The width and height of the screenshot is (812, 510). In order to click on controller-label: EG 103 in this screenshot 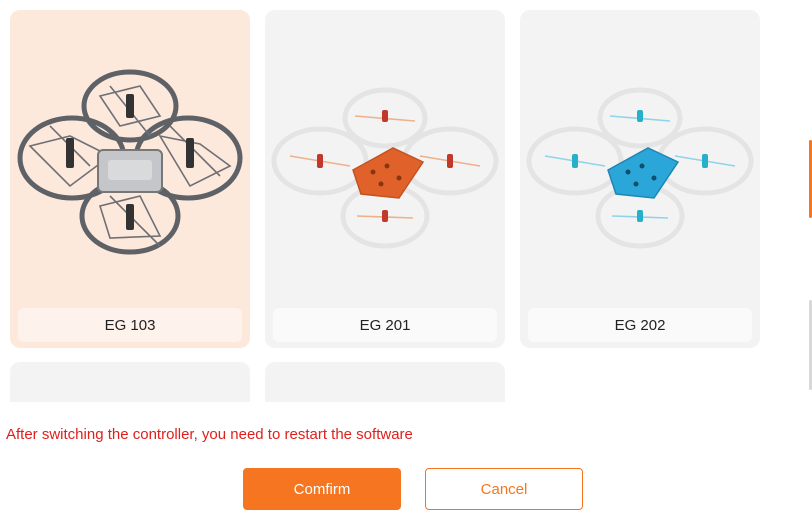, I will do `click(130, 325)`.